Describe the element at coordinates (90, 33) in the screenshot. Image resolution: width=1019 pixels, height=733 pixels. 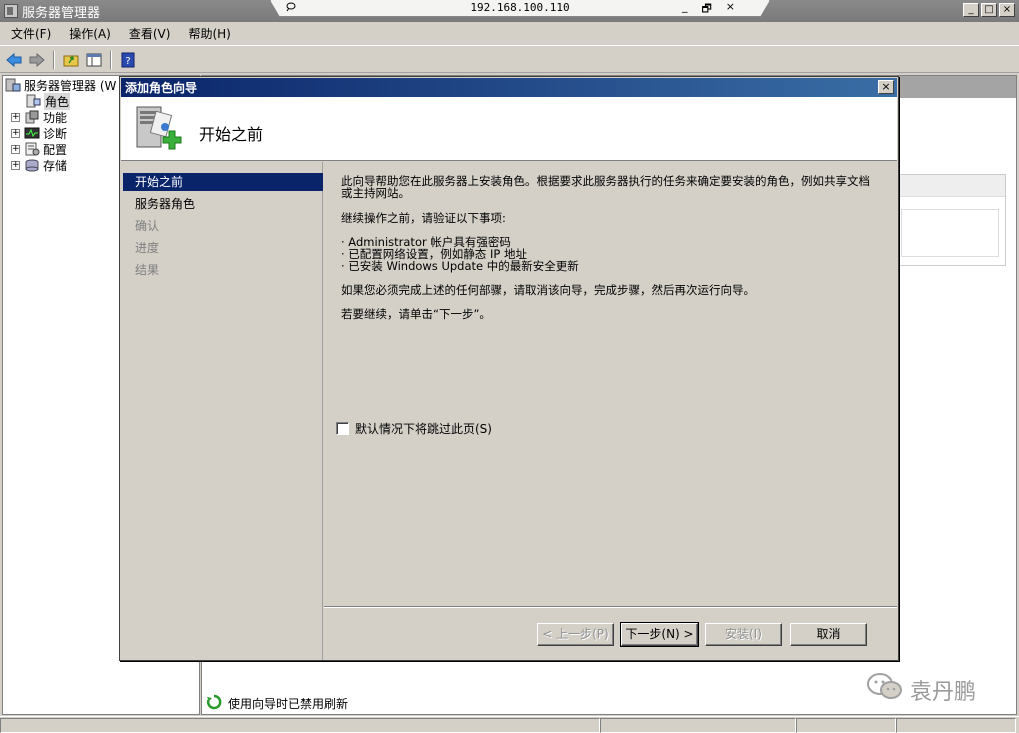
I see `menu-action: 操作(A)` at that location.